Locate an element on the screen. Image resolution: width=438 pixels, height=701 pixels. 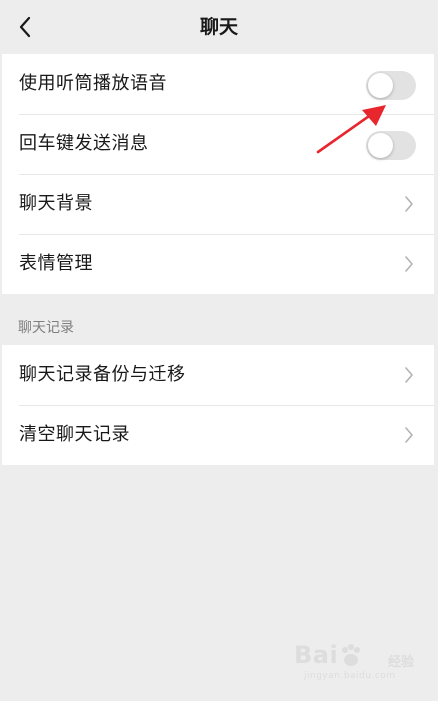
setting-row-clear-history: 清空聊天记录 is located at coordinates (218, 435).